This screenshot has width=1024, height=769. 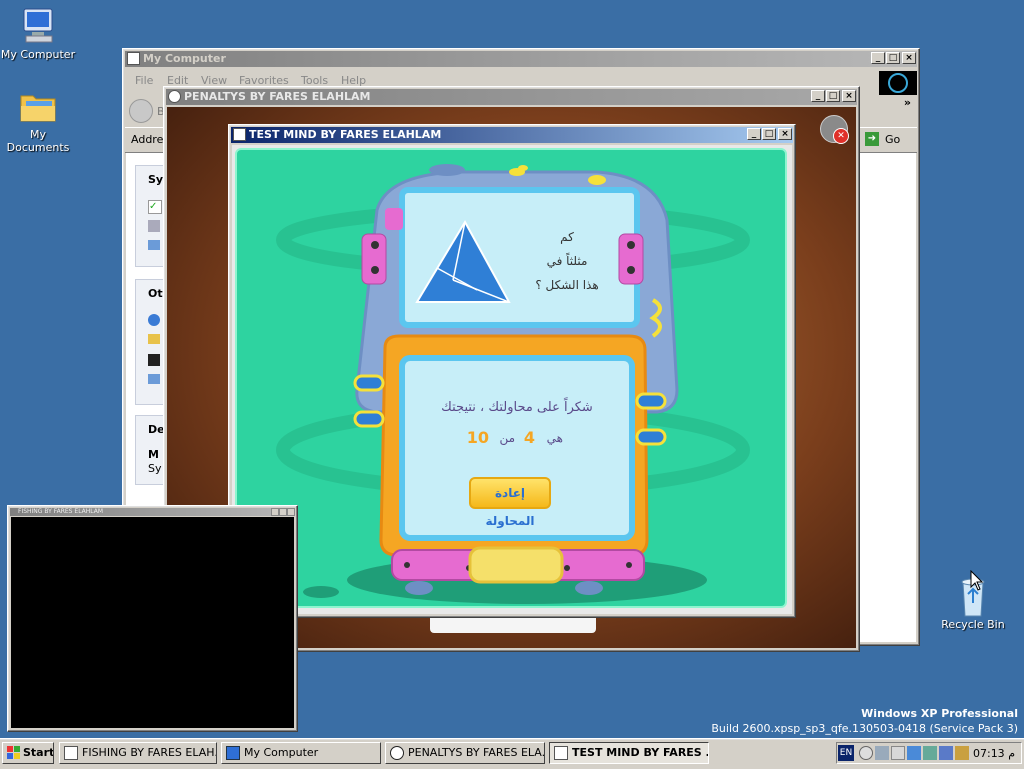 I want to click on language-indicator: EN, so click(x=846, y=753).